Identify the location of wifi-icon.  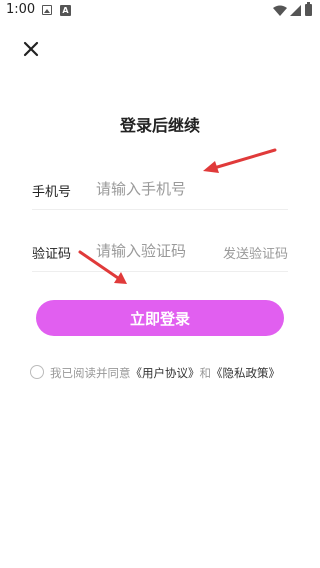
(280, 10).